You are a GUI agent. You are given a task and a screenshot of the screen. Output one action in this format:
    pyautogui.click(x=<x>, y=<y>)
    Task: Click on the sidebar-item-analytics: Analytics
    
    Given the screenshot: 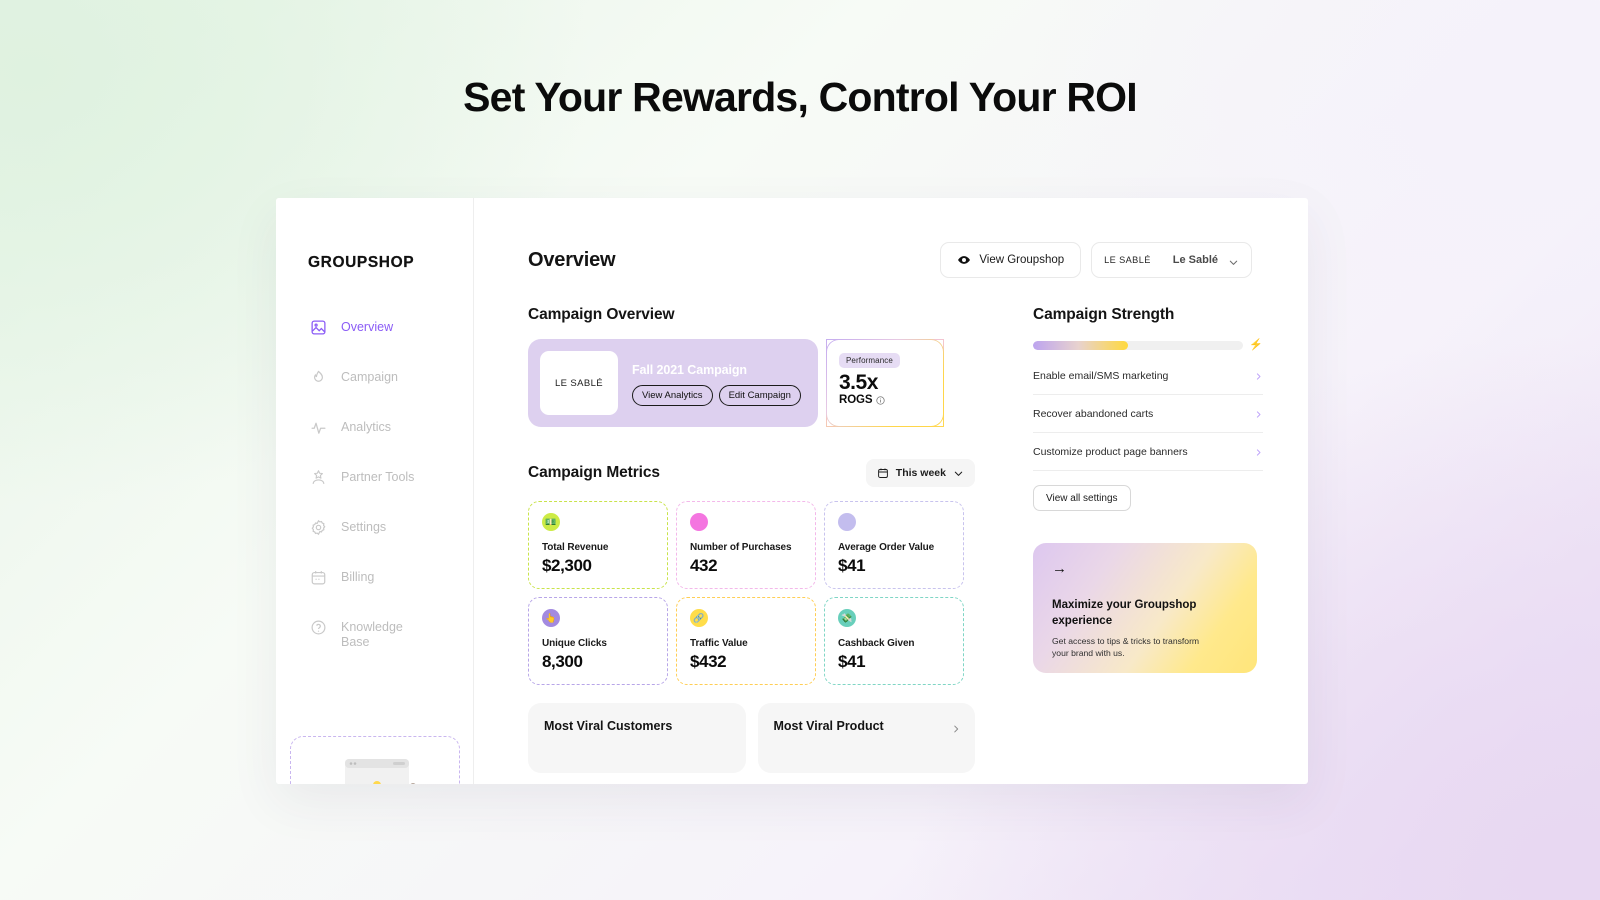 What is the action you would take?
    pyautogui.click(x=374, y=445)
    